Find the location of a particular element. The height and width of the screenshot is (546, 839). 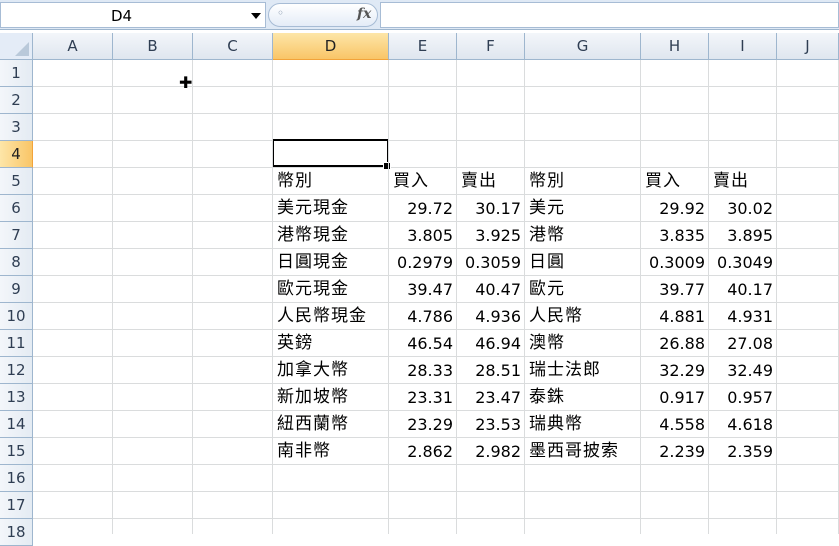

row-header-18: 18 is located at coordinates (16, 532).